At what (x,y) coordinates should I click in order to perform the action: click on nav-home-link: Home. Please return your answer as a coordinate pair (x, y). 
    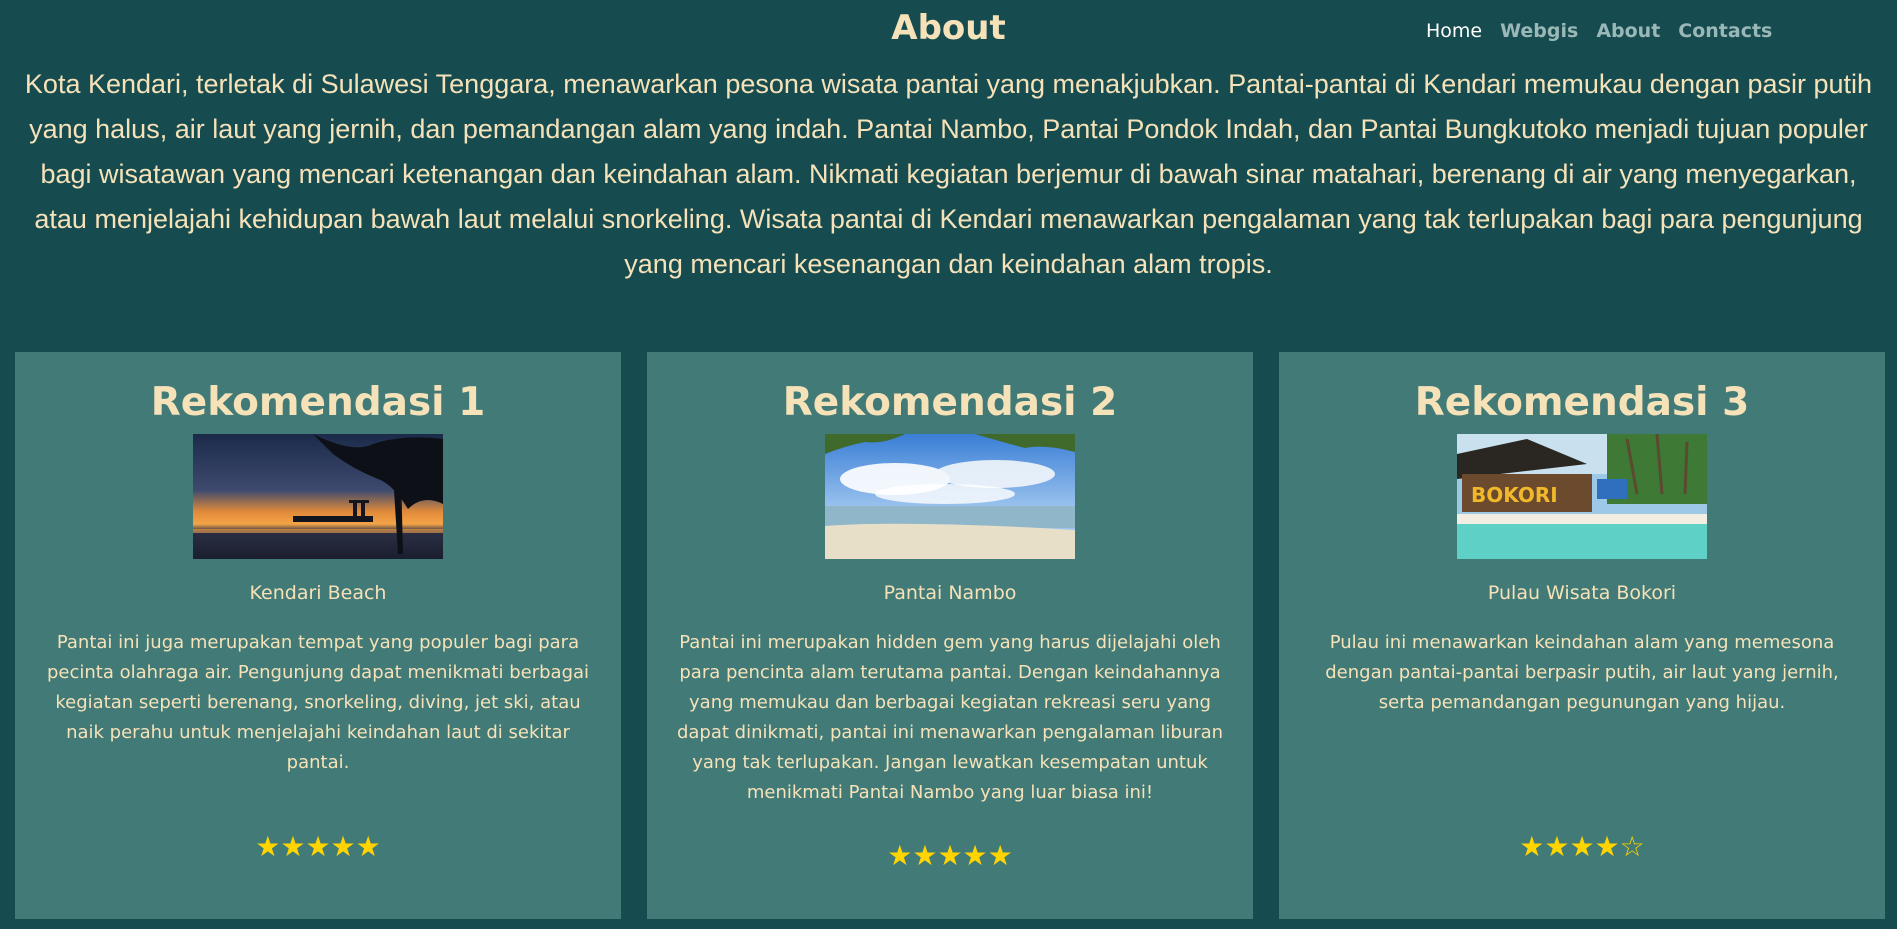
    Looking at the image, I should click on (1454, 31).